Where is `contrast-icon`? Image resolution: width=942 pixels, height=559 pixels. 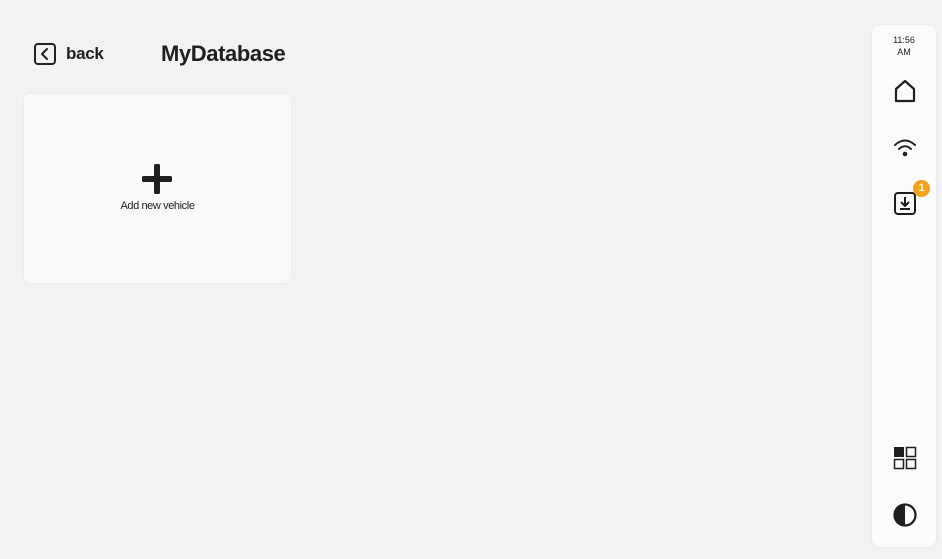 contrast-icon is located at coordinates (905, 515).